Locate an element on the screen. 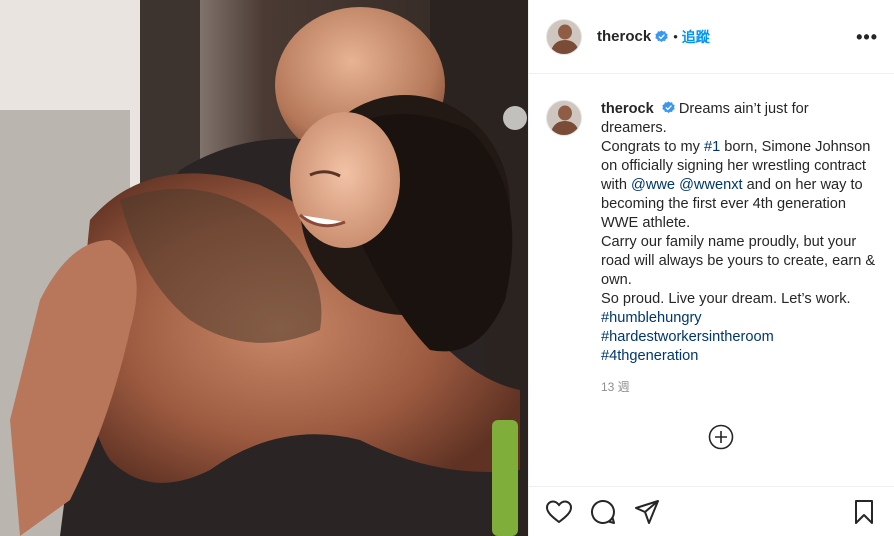 The width and height of the screenshot is (894, 536). follow-button: 追蹤 is located at coordinates (696, 37).